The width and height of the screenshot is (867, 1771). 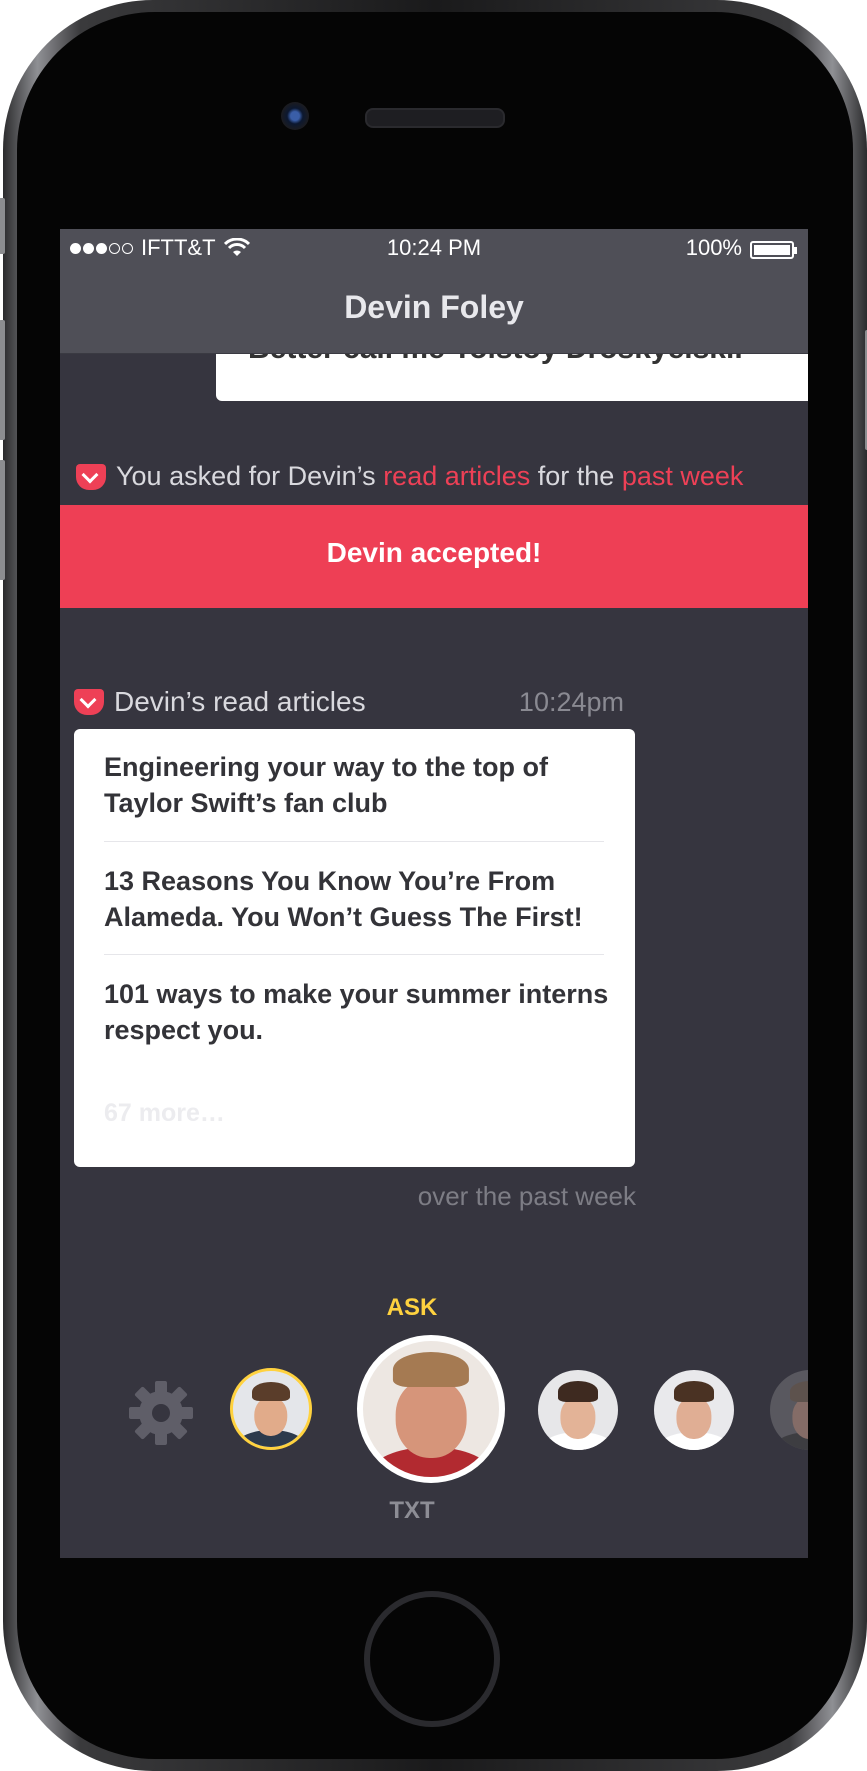 I want to click on feed-header: Devin’s read articles 10:24pm, so click(x=349, y=702).